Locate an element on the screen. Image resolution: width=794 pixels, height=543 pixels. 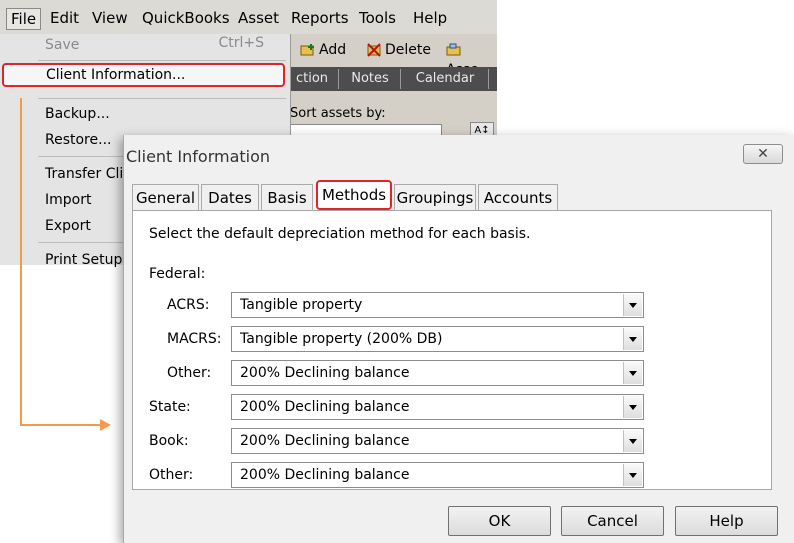
add-button: Add is located at coordinates (323, 50).